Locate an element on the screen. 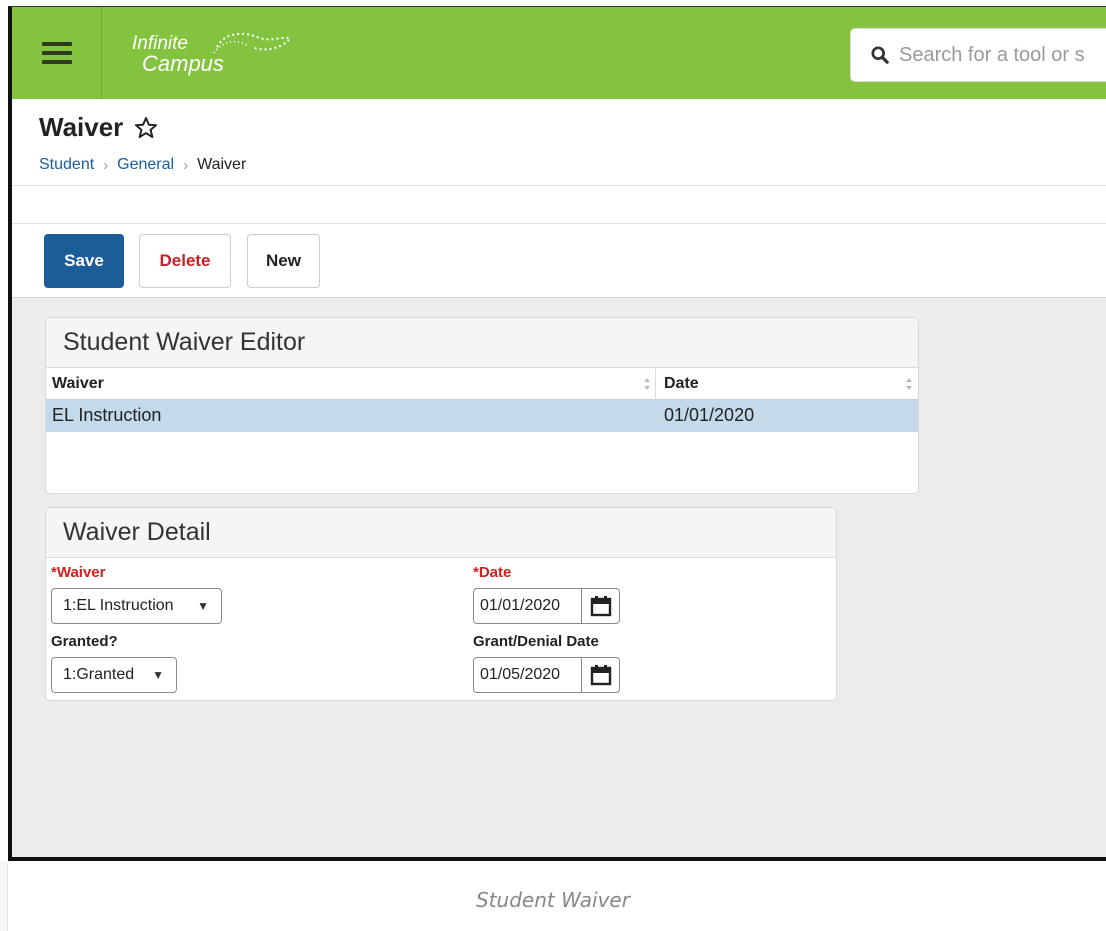 The height and width of the screenshot is (931, 1106). breadcrumb-current: Waiver is located at coordinates (222, 164).